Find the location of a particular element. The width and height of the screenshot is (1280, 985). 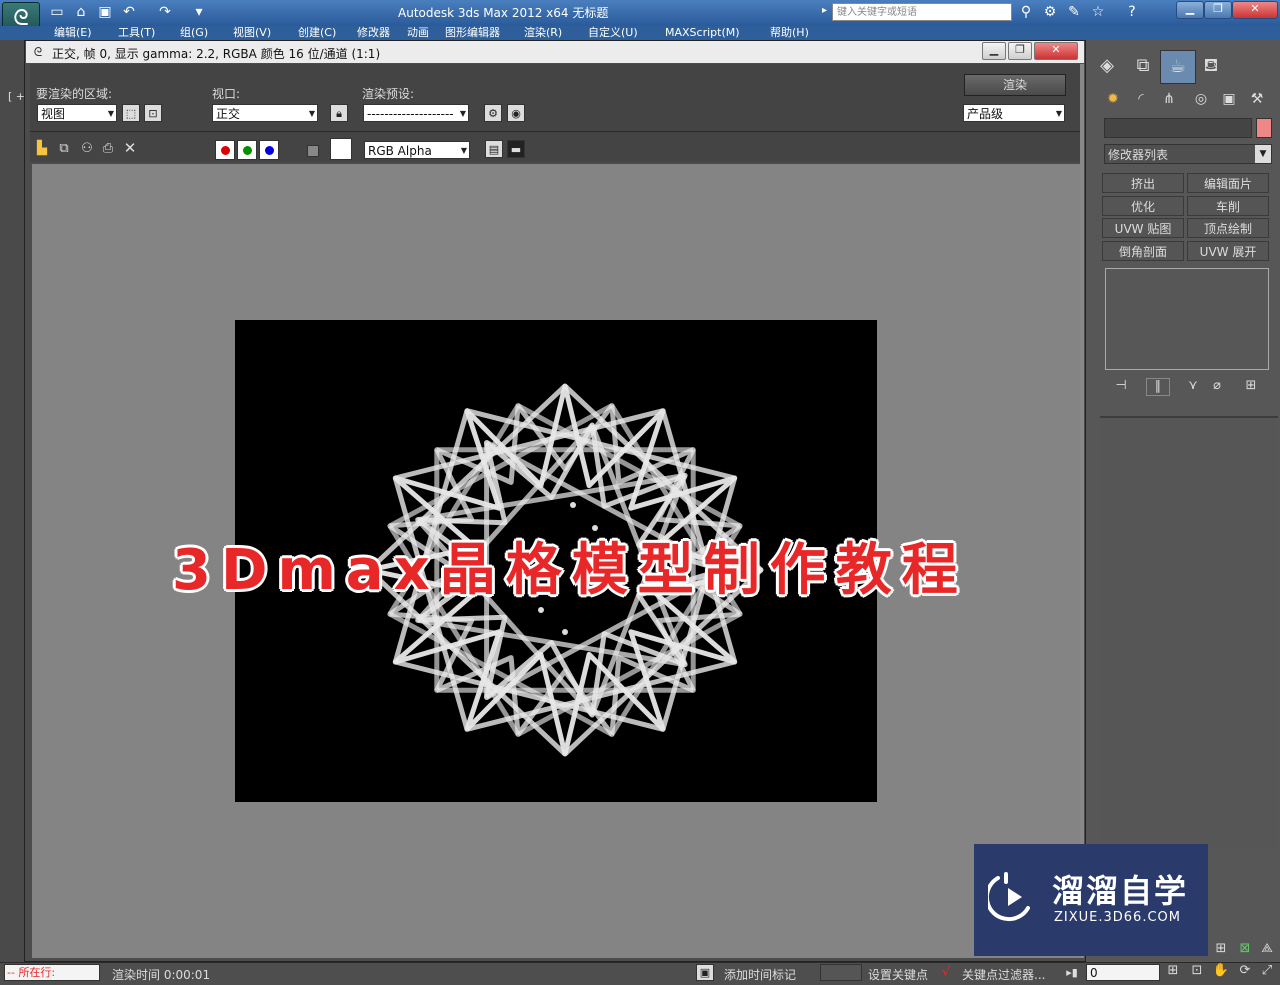

modifier-stack is located at coordinates (1187, 319).